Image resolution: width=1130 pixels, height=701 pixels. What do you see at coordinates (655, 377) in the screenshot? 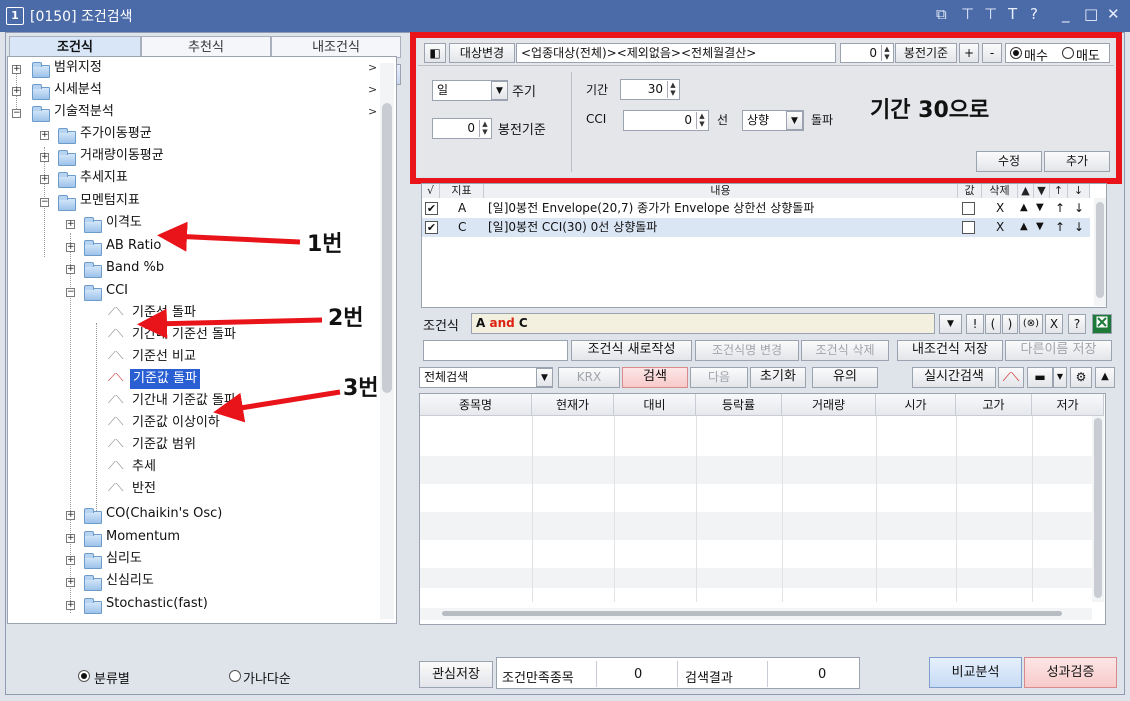
I see `search-button: 검색` at bounding box center [655, 377].